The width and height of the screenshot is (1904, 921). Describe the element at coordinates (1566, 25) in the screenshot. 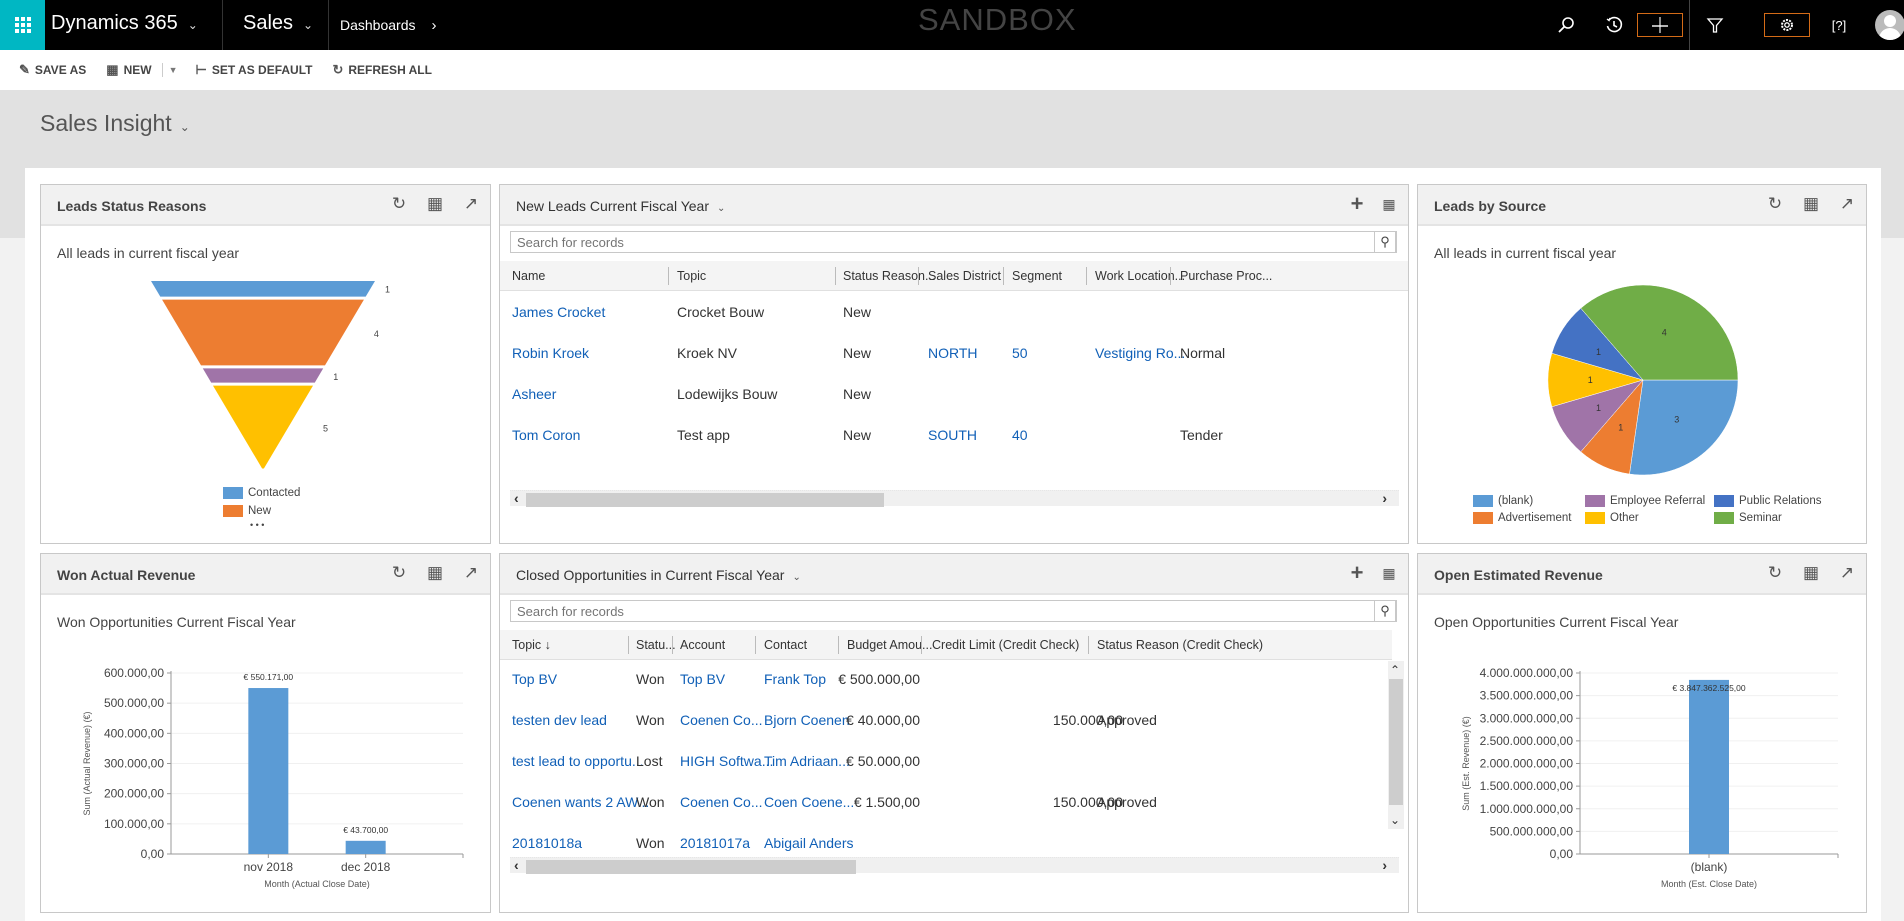

I see `search-icon` at that location.